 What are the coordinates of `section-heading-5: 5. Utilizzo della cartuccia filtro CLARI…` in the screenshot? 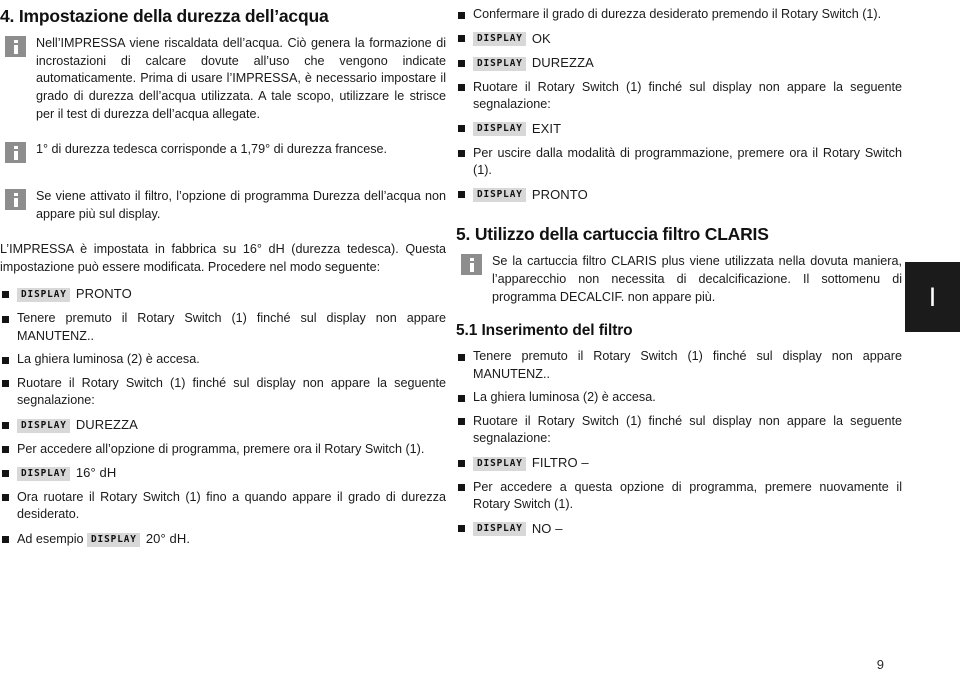 It's located at (612, 234).